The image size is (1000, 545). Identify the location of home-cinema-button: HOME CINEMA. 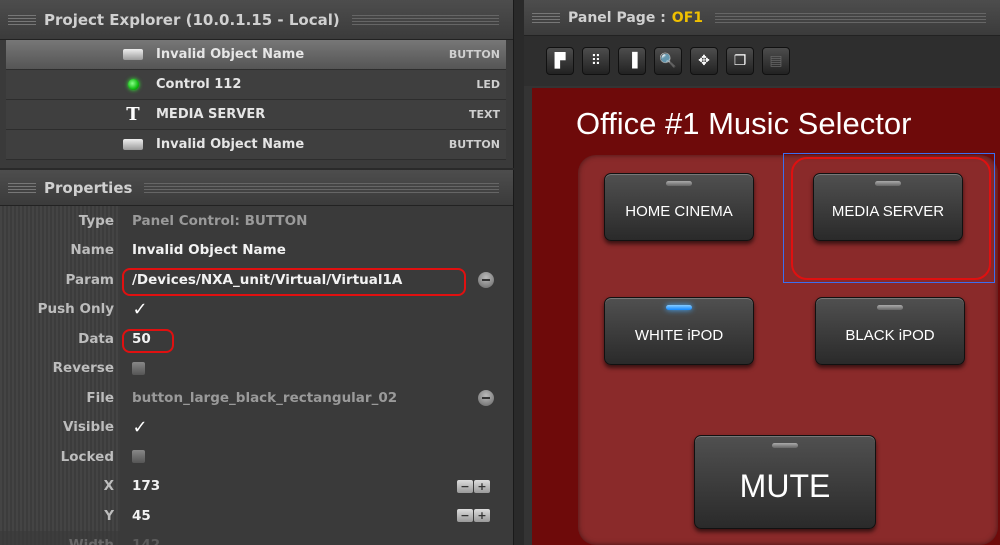
(679, 207).